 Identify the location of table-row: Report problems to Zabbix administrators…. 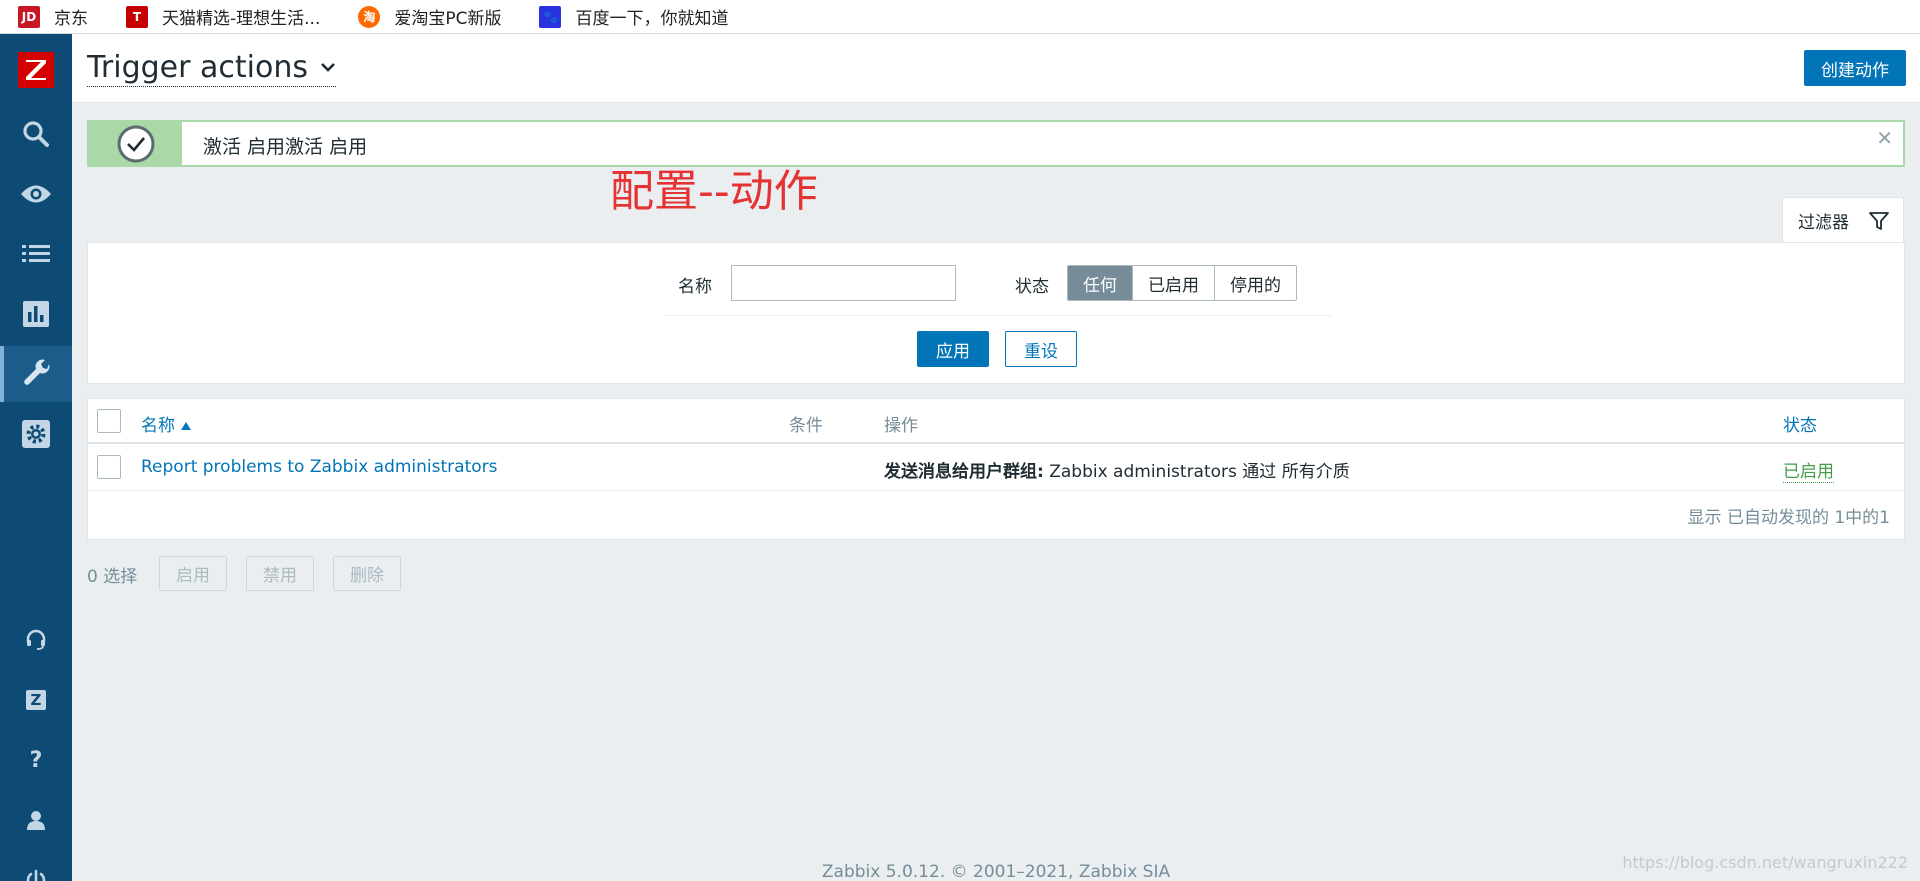
(996, 468).